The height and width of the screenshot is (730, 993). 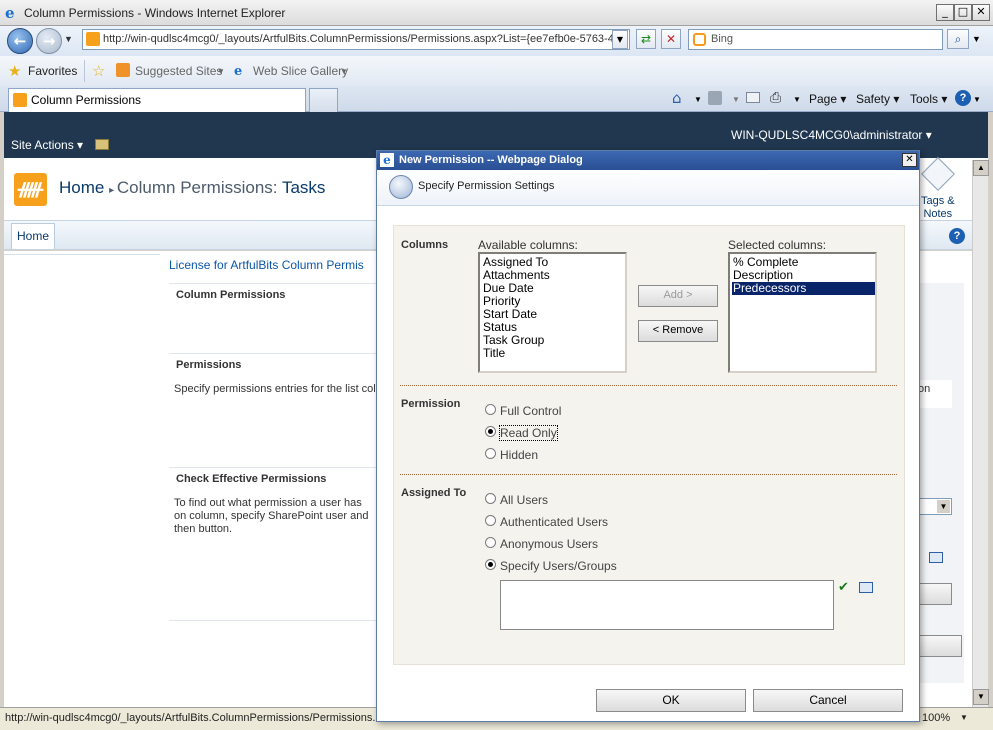 I want to click on hidden-label: Hidden, so click(x=519, y=455).